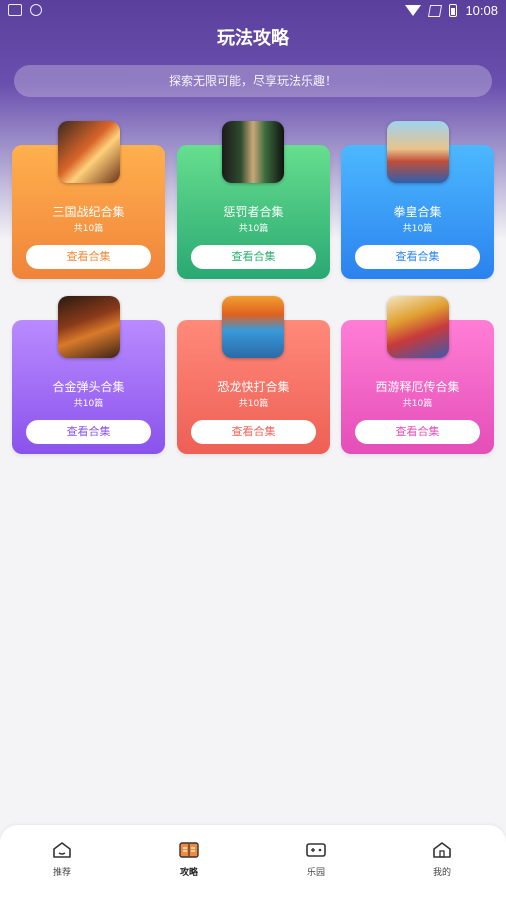 This screenshot has height=899, width=506. I want to click on bottom-tab-bar: 推荐 攻略 乐园 我的, so click(253, 862).